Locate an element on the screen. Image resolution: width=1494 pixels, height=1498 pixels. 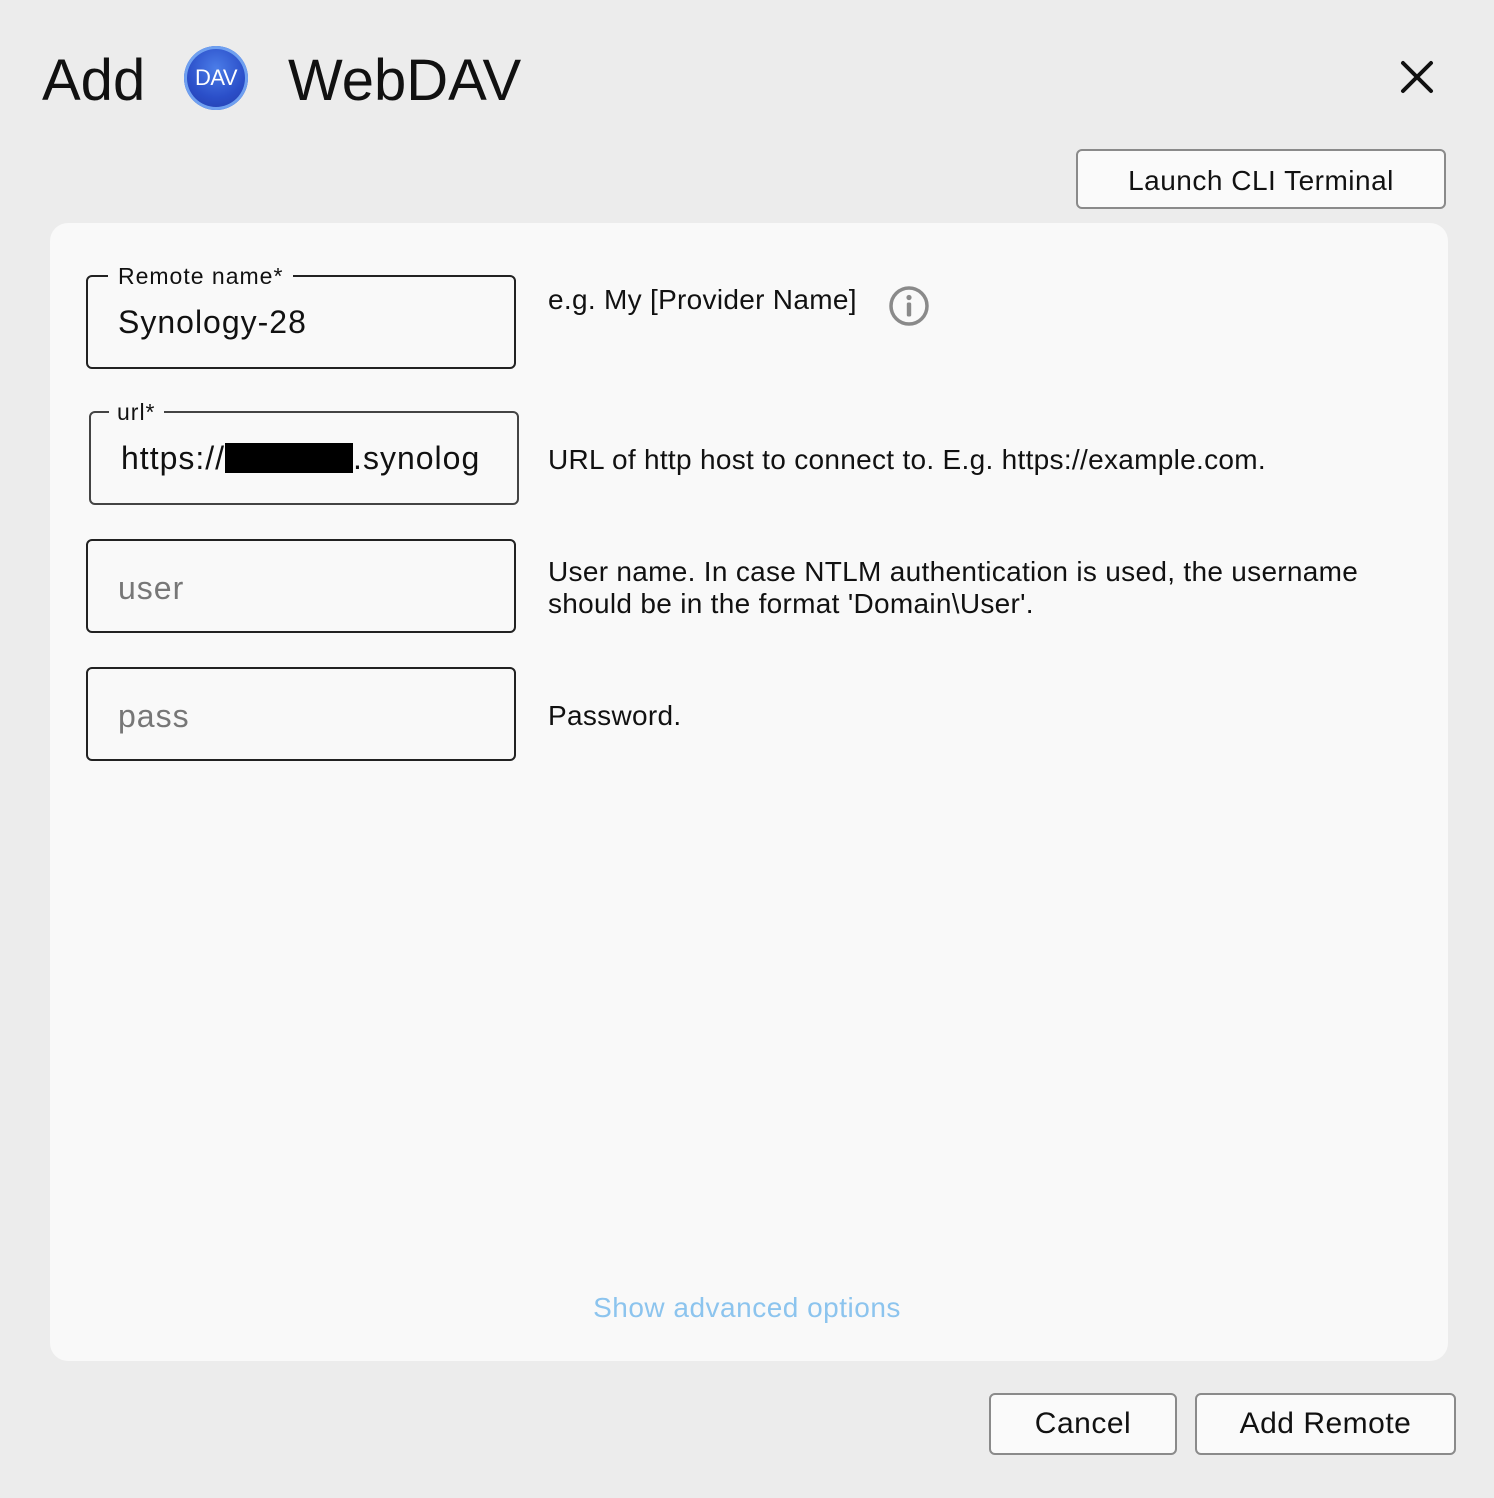
user-field: user is located at coordinates (301, 586).